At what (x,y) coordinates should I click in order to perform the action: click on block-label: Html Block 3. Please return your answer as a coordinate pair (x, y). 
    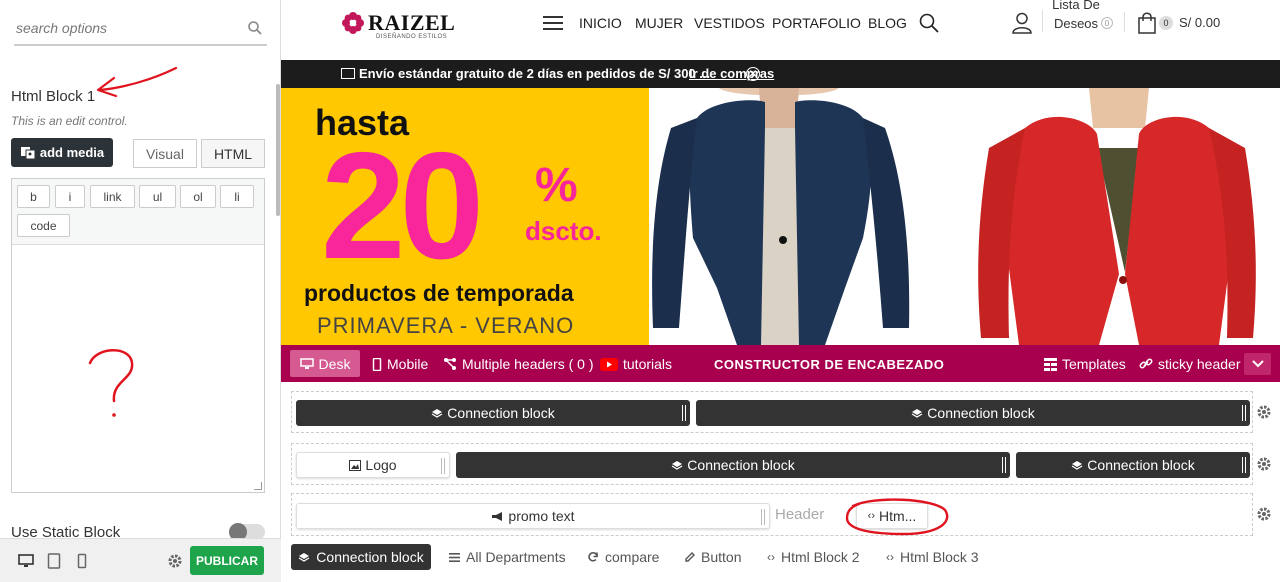
    Looking at the image, I should click on (939, 557).